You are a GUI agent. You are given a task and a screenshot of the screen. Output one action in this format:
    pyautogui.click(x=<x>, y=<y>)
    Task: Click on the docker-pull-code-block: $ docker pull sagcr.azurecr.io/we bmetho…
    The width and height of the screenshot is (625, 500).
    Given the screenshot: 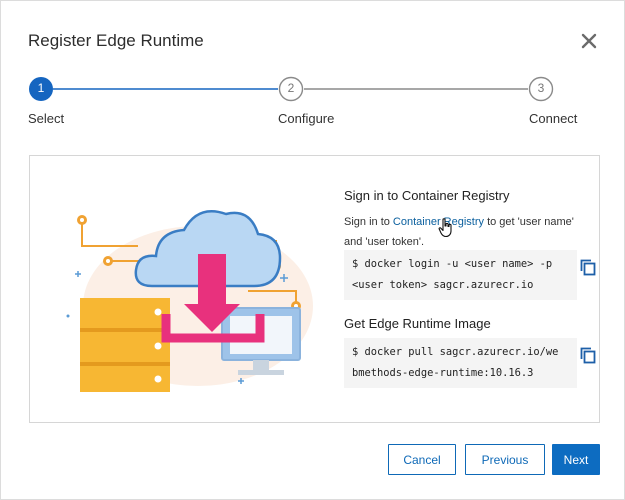 What is the action you would take?
    pyautogui.click(x=460, y=363)
    